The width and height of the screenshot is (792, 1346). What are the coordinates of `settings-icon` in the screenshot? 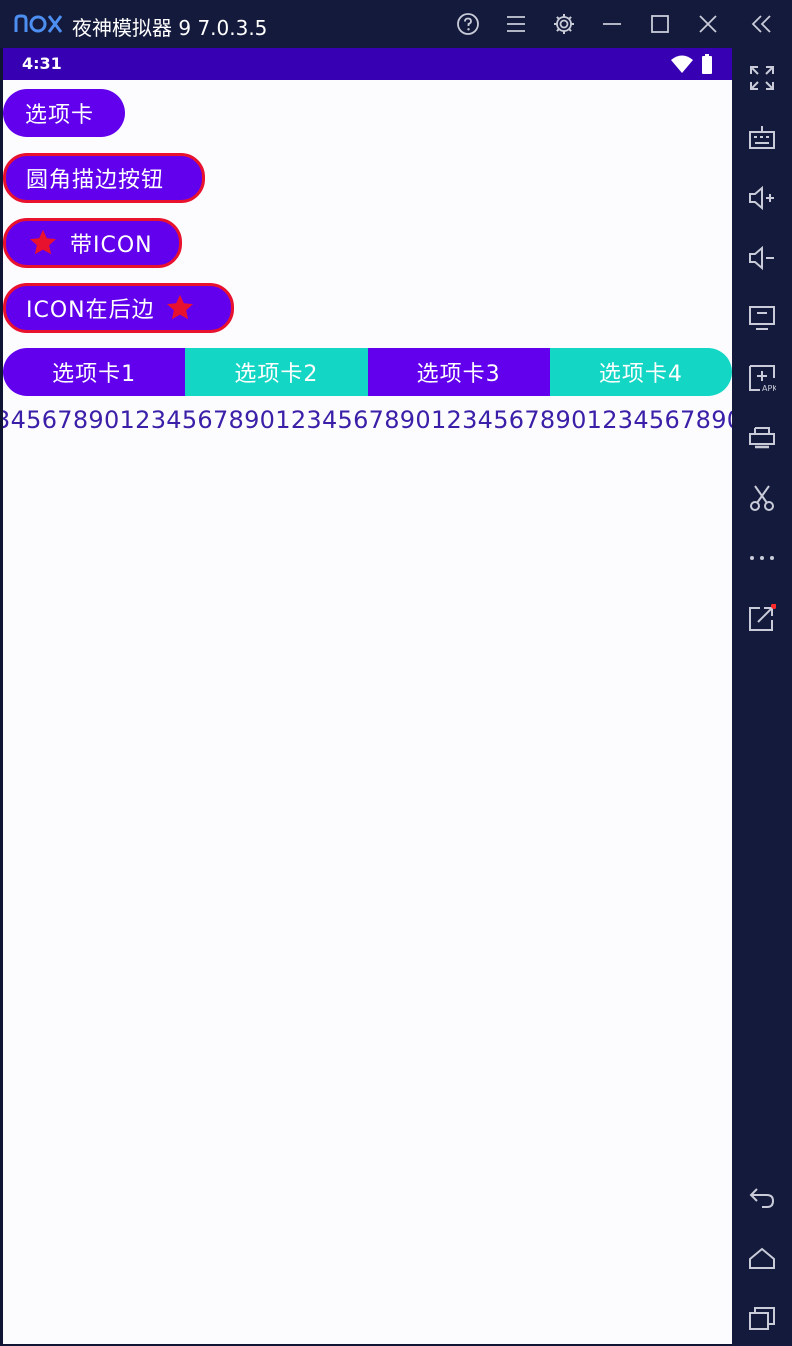 It's located at (564, 24).